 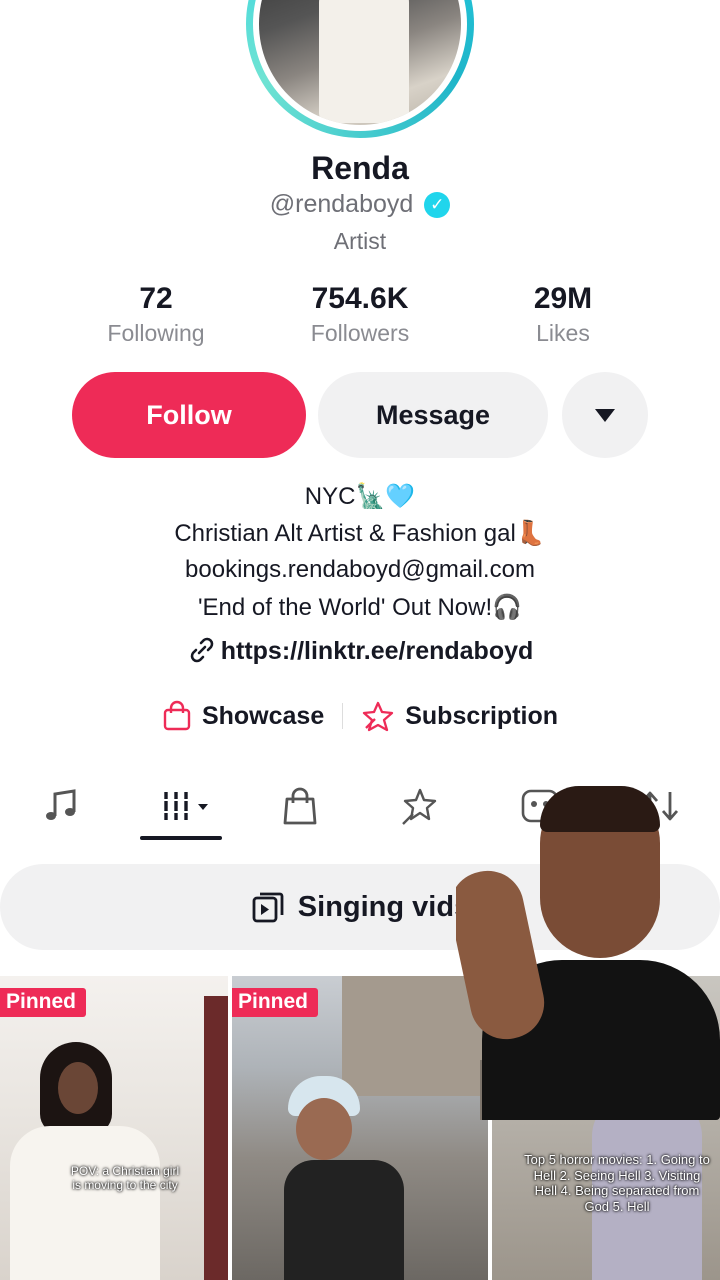 I want to click on stat-followers: 754.6K Followers, so click(x=360, y=314).